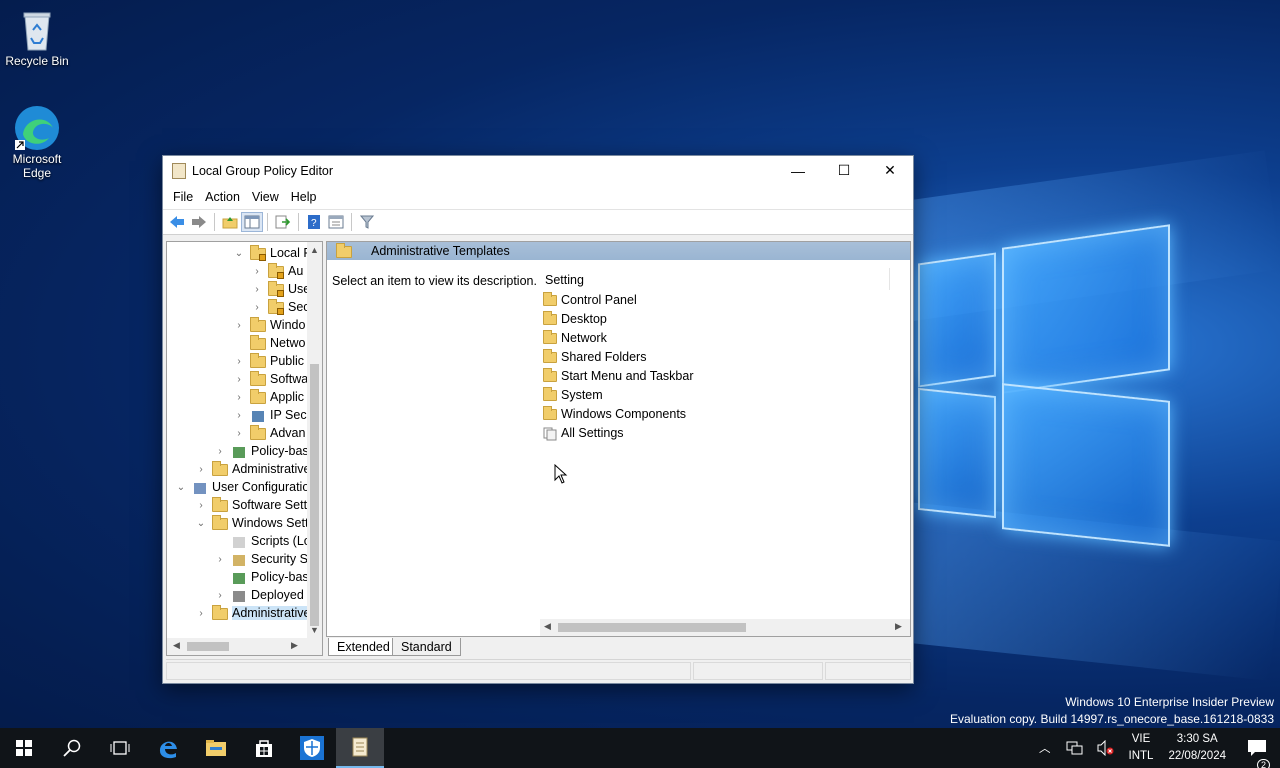 Image resolution: width=1280 pixels, height=768 pixels. I want to click on menu-view: View, so click(265, 197).